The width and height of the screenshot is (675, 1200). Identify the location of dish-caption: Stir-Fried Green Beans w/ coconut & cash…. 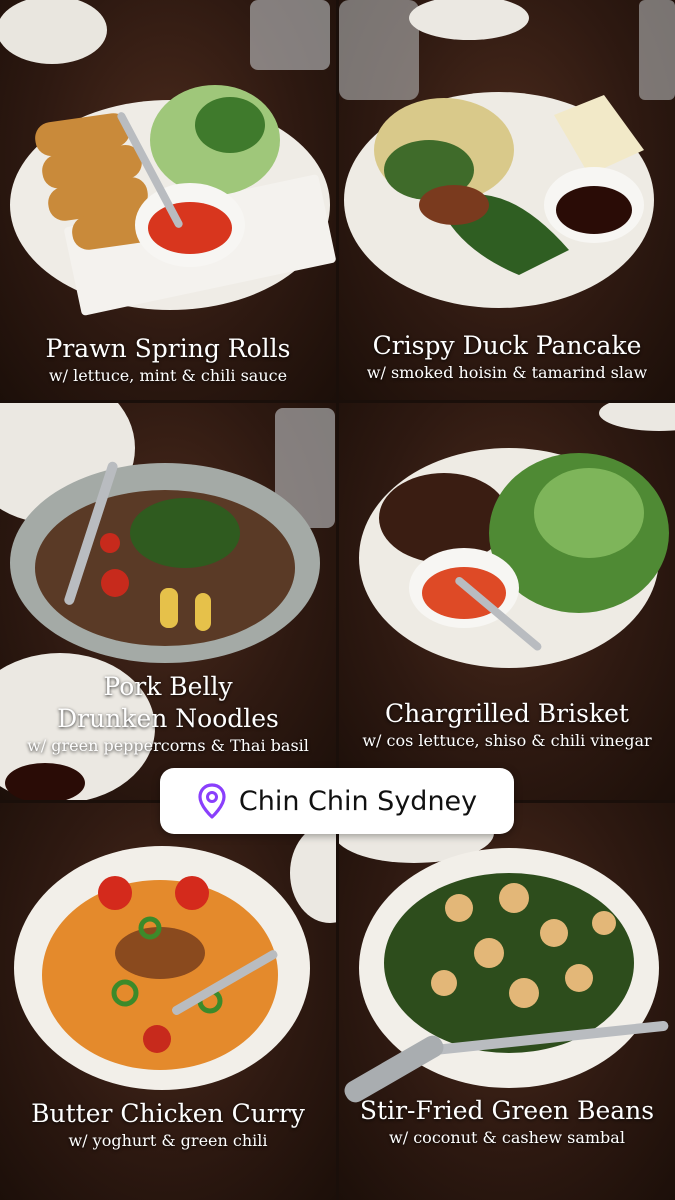
(507, 1122).